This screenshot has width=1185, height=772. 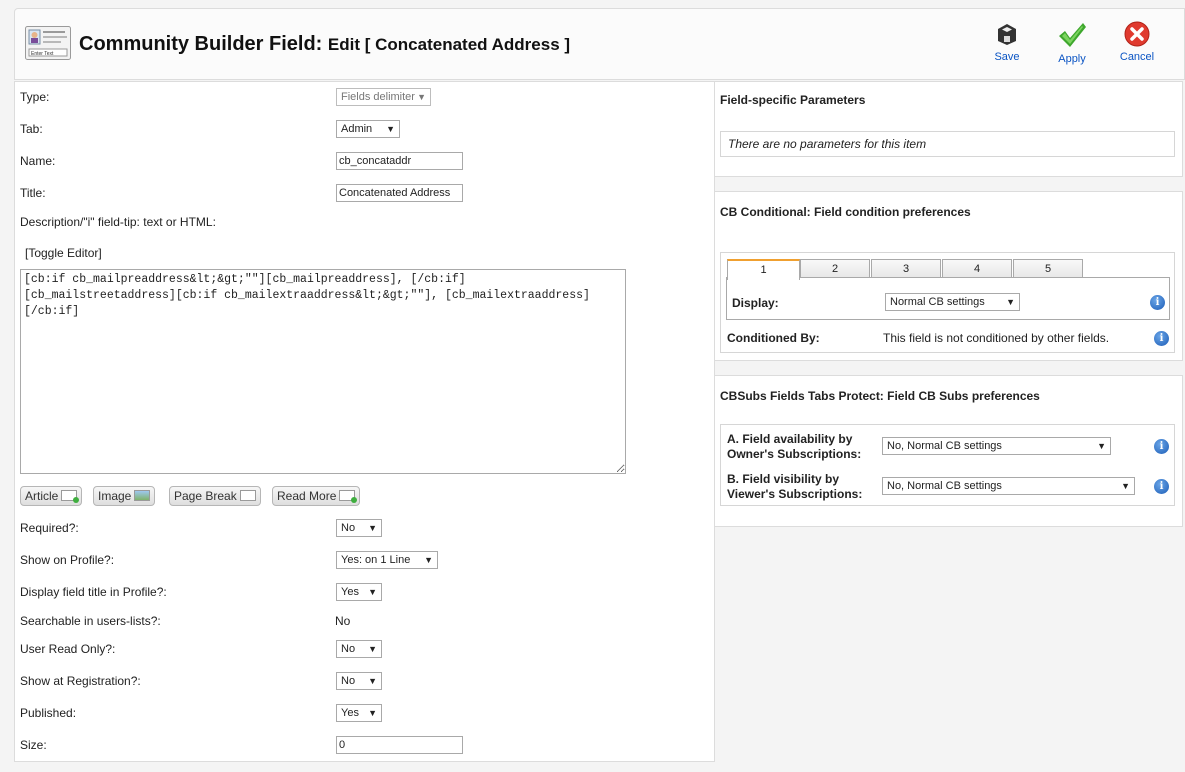 I want to click on condition-tab-5: 5, so click(x=1048, y=269).